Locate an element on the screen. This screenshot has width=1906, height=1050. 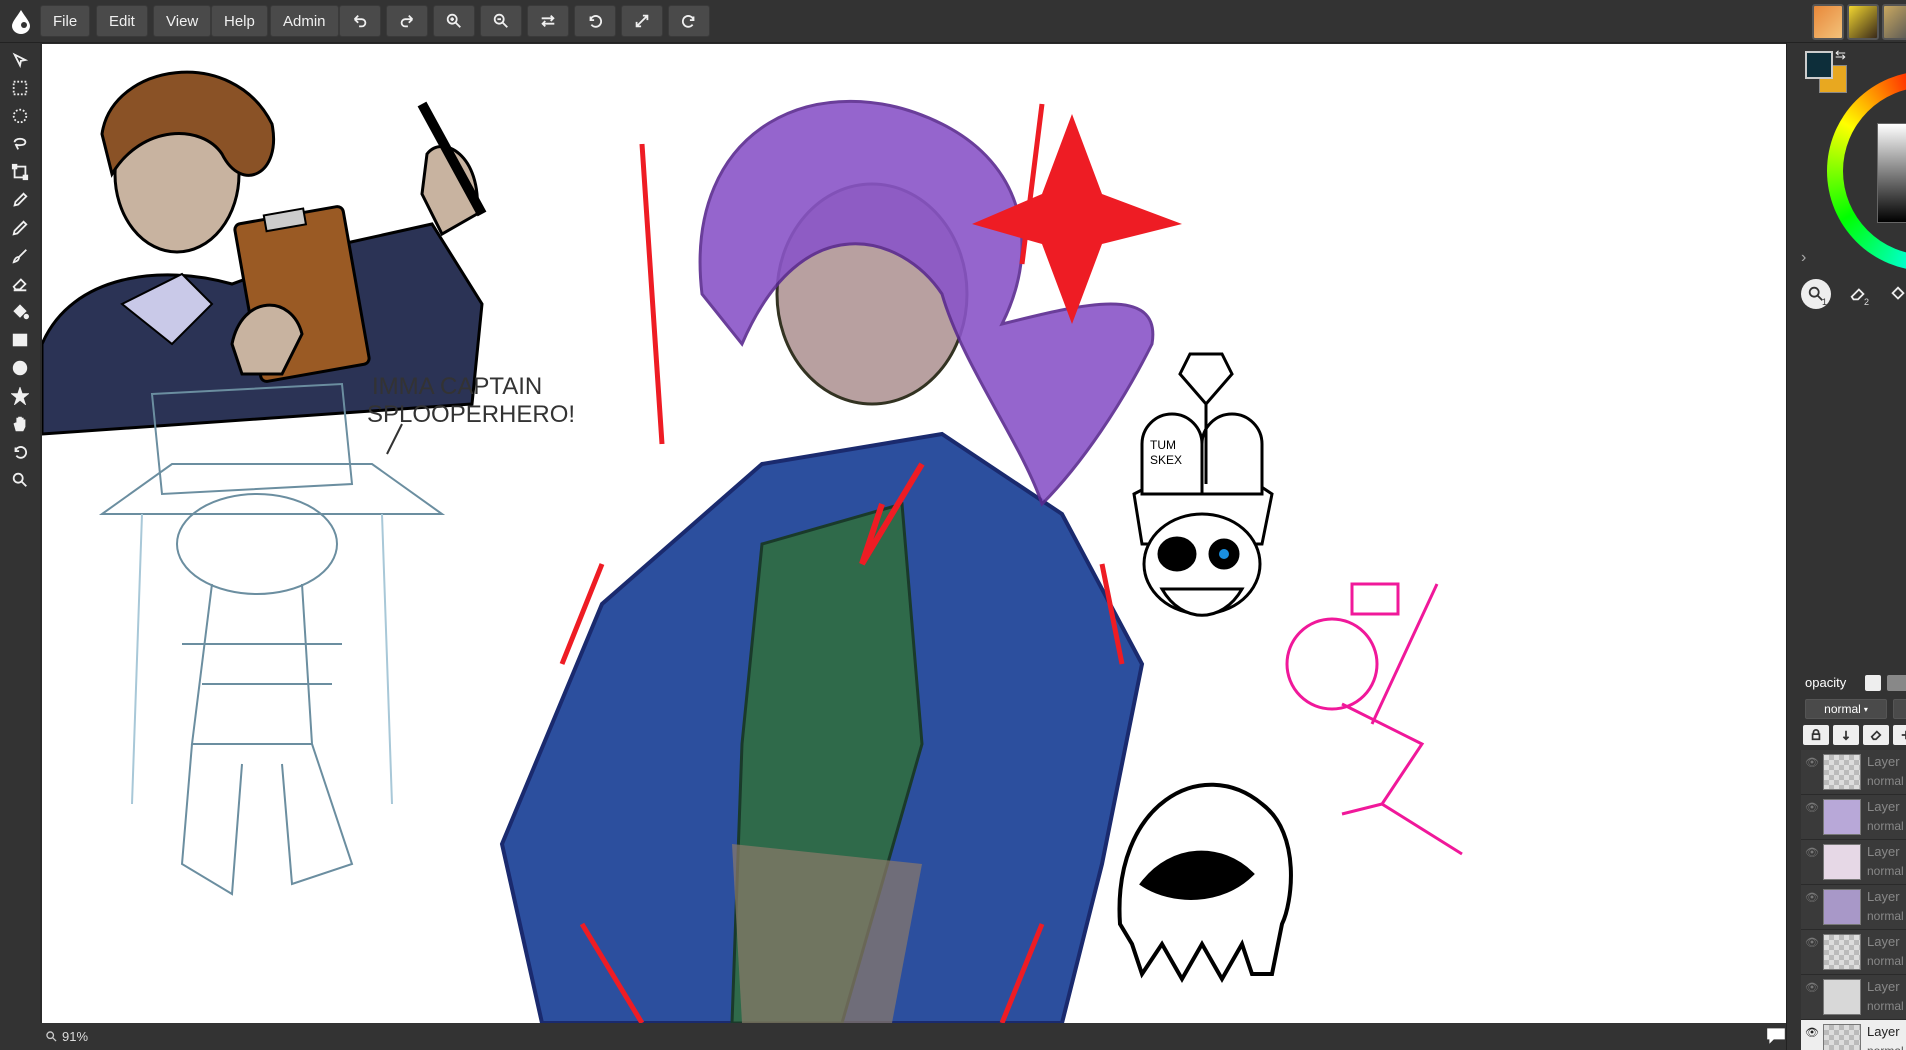
blend-extra-button is located at coordinates (1899, 709).